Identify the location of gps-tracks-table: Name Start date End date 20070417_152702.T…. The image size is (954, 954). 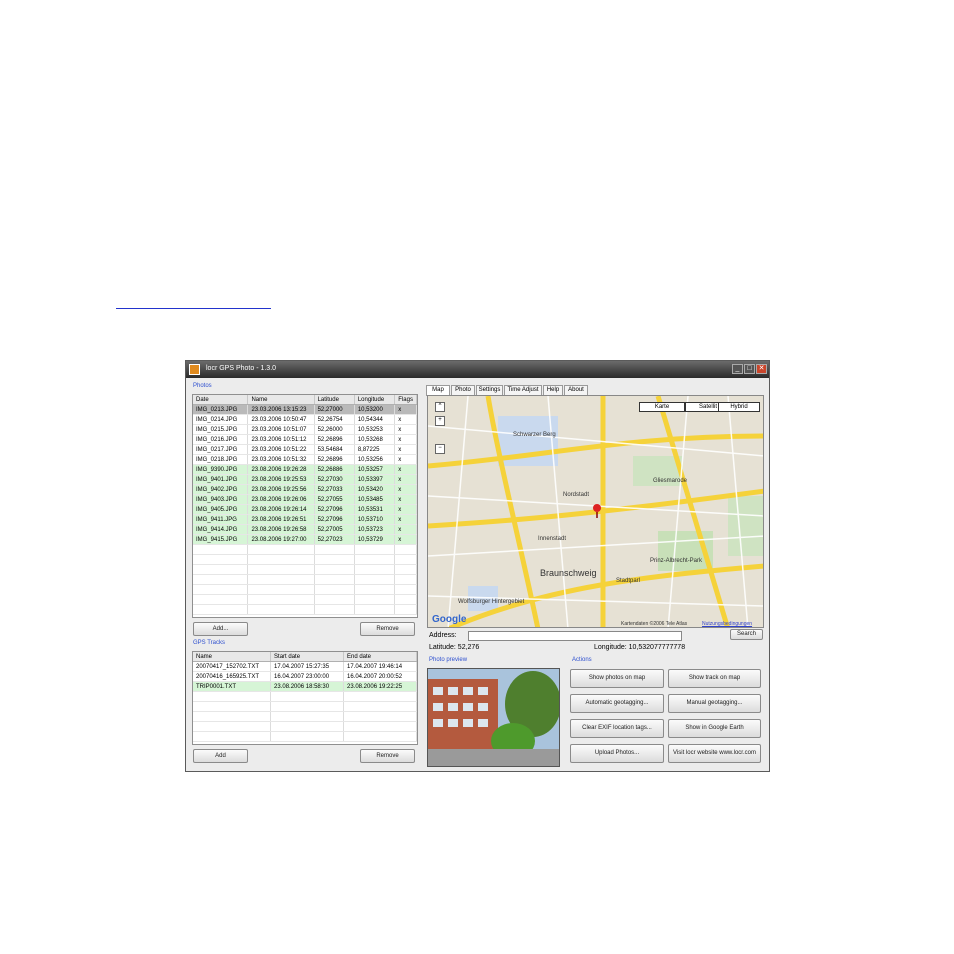
(305, 698).